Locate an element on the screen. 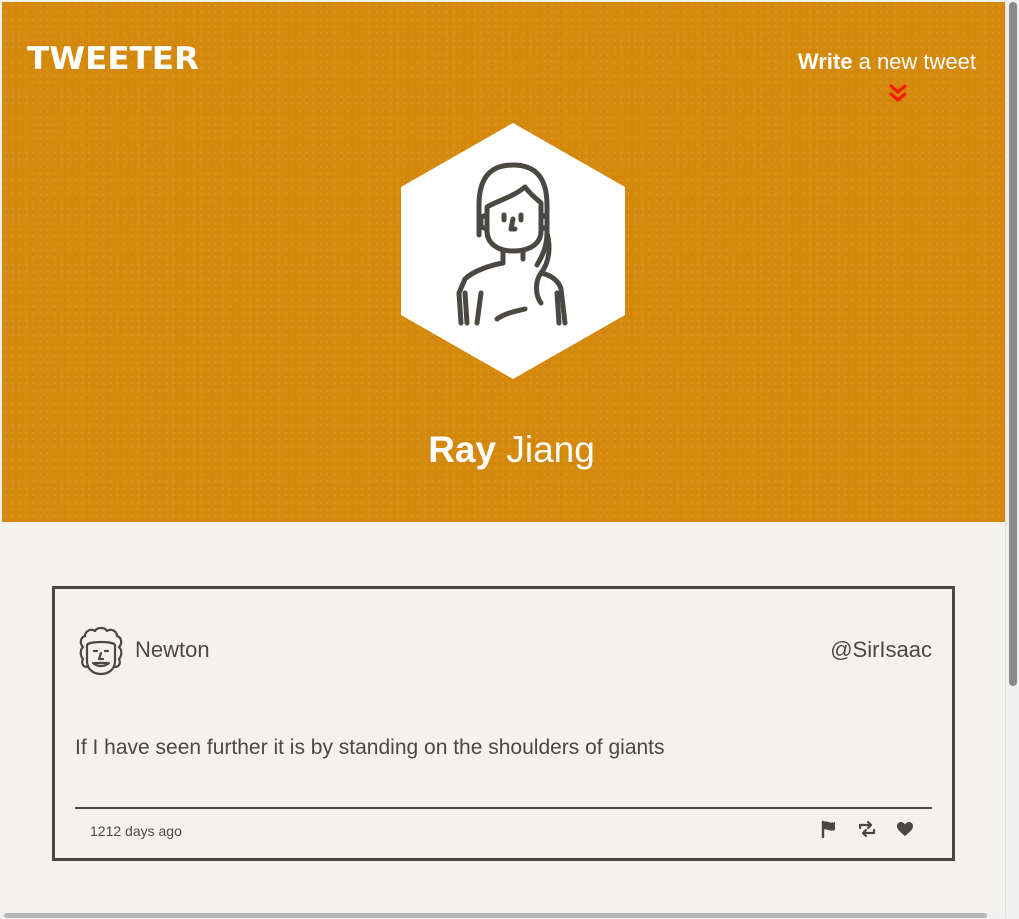 This screenshot has height=919, width=1019. vertical-scrollbar-thumb is located at coordinates (1013, 344).